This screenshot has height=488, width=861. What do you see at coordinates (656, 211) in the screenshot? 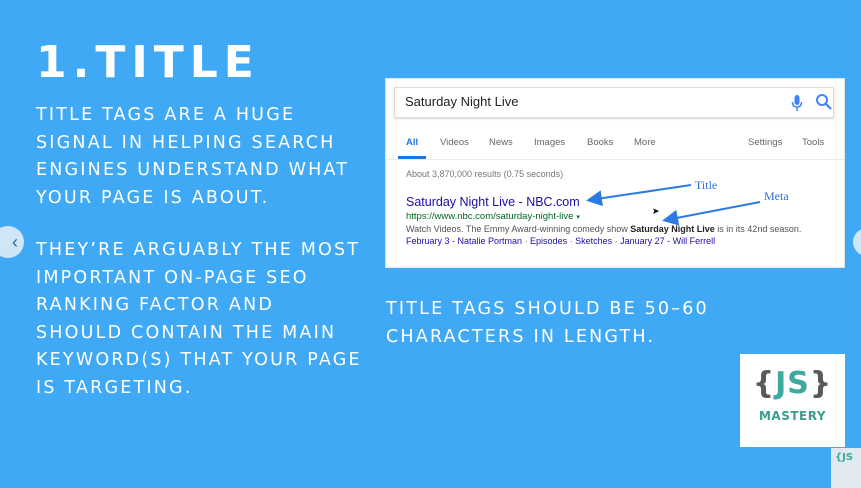
I see `mouse-cursor-icon: ➤` at bounding box center [656, 211].